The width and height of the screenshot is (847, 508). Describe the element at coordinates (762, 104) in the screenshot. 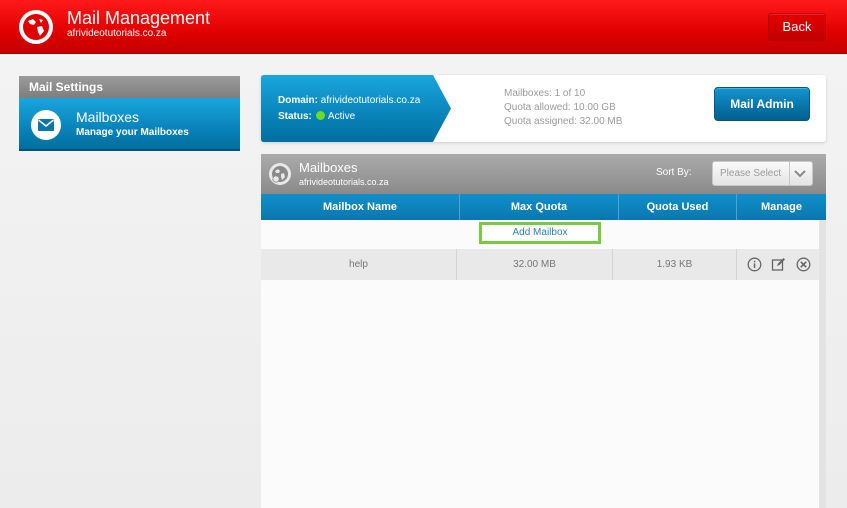

I see `mail-admin-button: Mail Admin` at that location.